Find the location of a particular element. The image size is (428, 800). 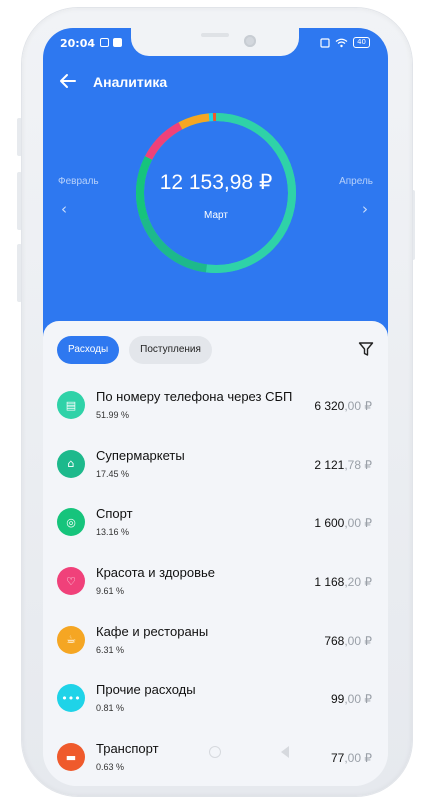

sim-icon is located at coordinates (325, 42).